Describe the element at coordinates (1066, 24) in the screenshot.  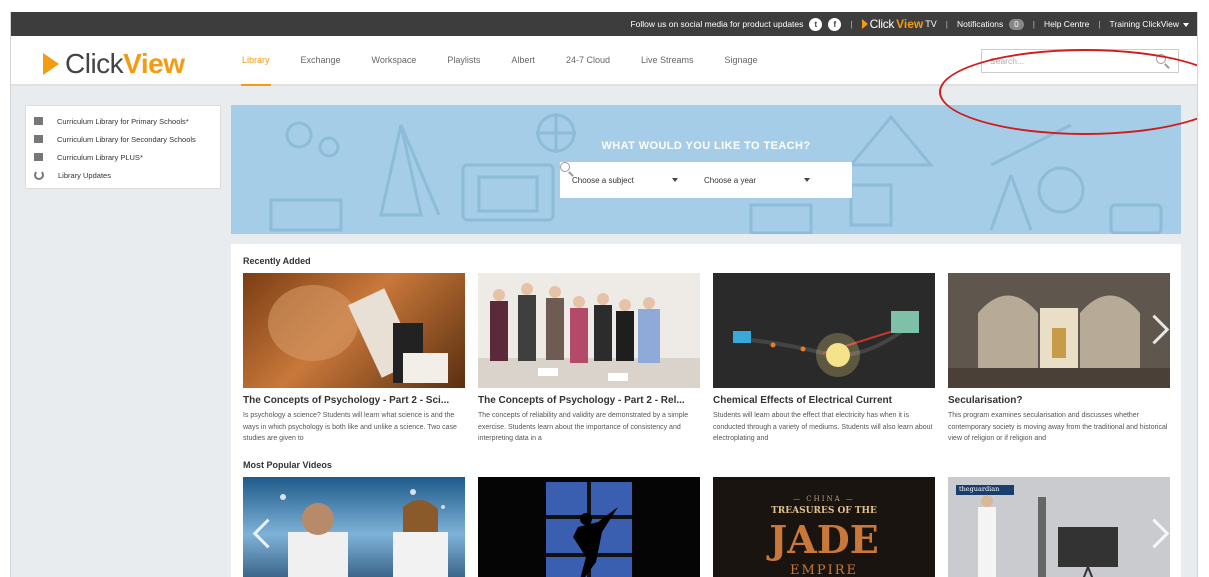
I see `help-centre-link: Help Centre` at that location.